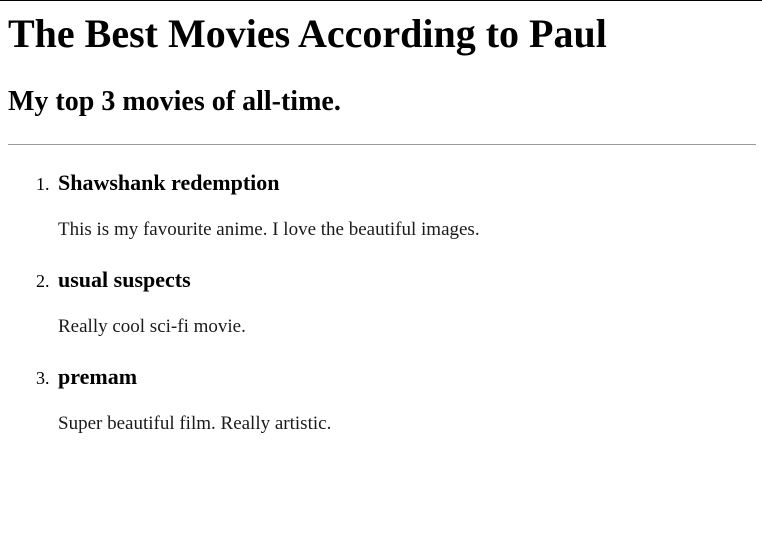  What do you see at coordinates (152, 326) in the screenshot?
I see `movie-description: Really cool sci-fi movie.` at bounding box center [152, 326].